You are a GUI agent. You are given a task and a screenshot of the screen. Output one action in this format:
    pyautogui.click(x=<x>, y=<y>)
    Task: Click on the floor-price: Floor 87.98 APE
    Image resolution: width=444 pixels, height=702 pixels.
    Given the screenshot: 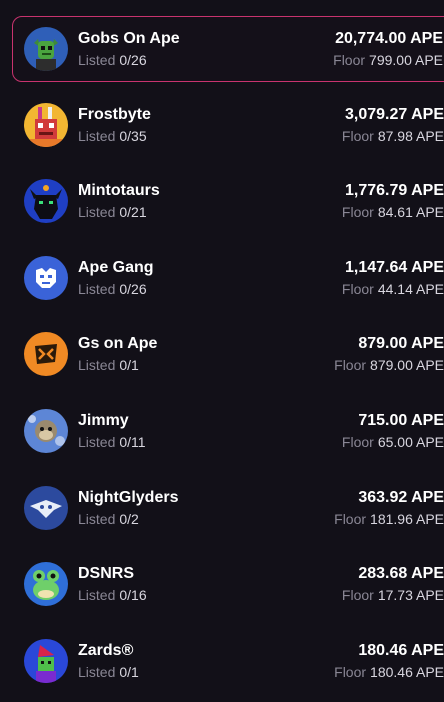 What is the action you would take?
    pyautogui.click(x=393, y=136)
    